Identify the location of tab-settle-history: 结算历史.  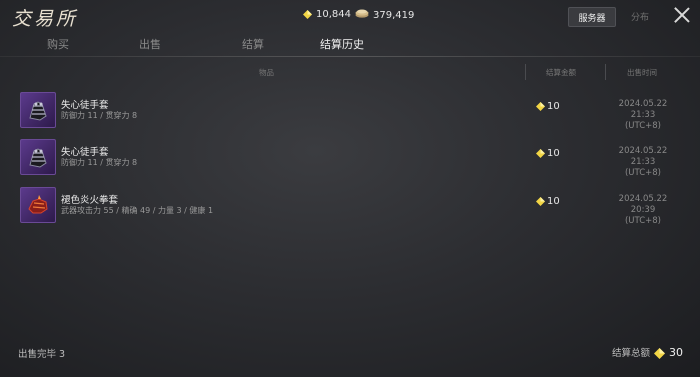
(342, 44).